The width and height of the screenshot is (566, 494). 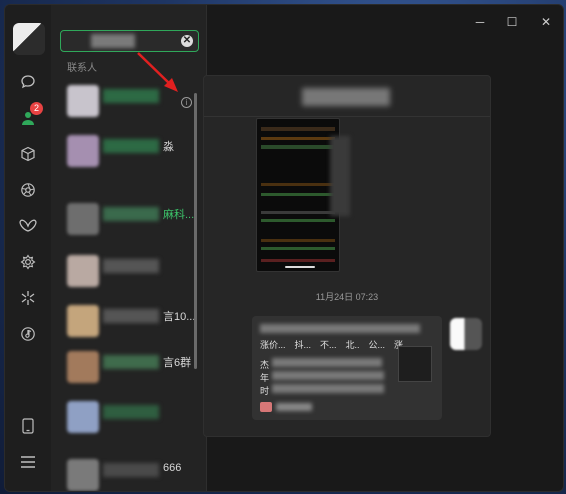 What do you see at coordinates (294, 407) in the screenshot?
I see `source-name-blurred` at bounding box center [294, 407].